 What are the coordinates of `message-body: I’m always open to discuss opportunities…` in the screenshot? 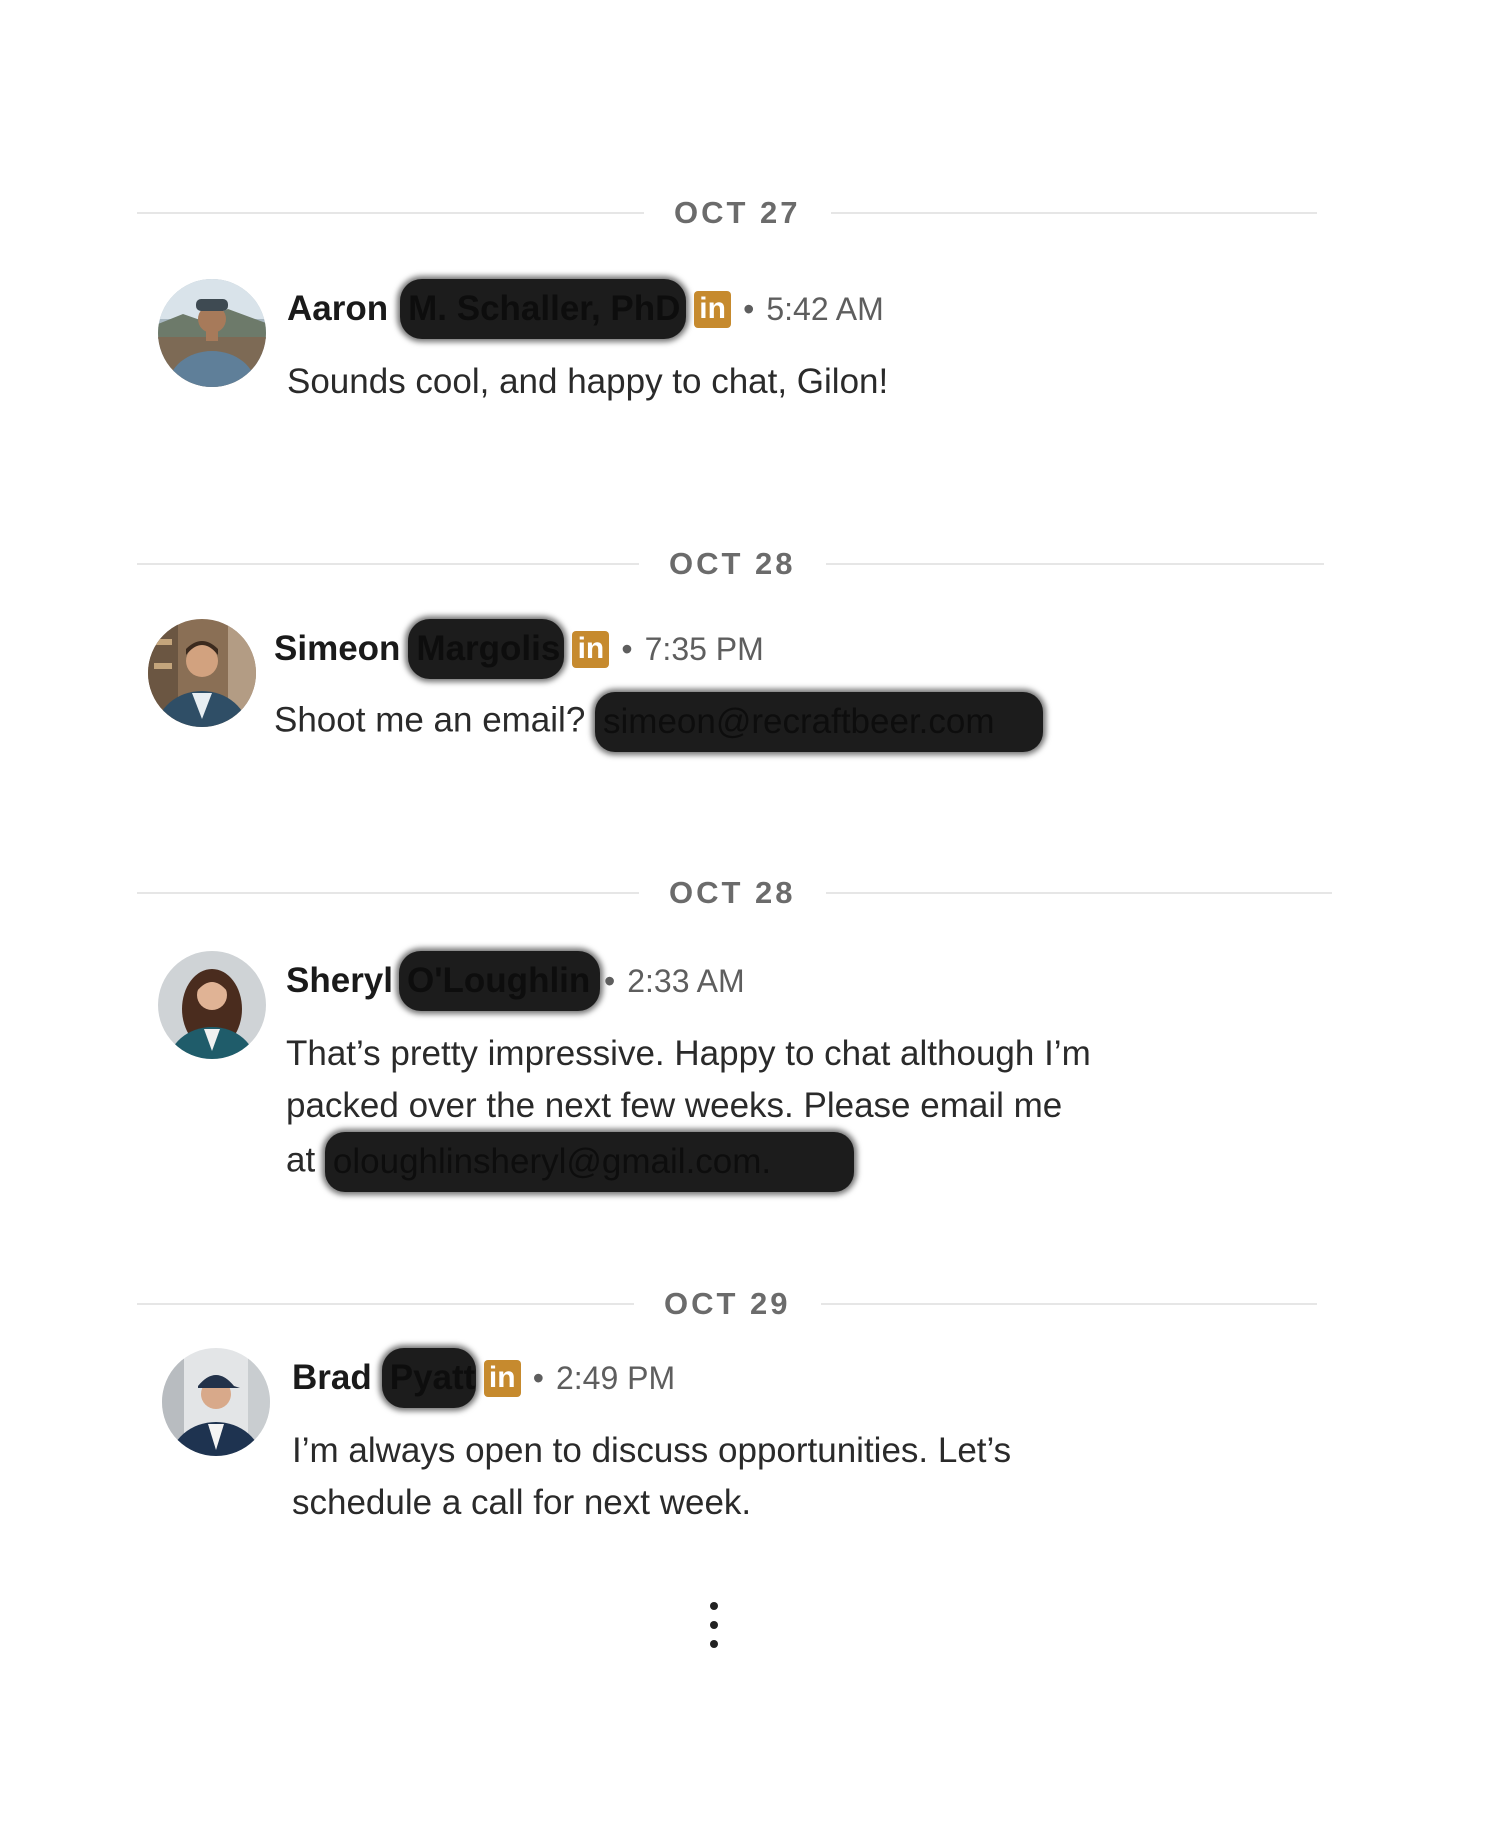 It's located at (651, 1477).